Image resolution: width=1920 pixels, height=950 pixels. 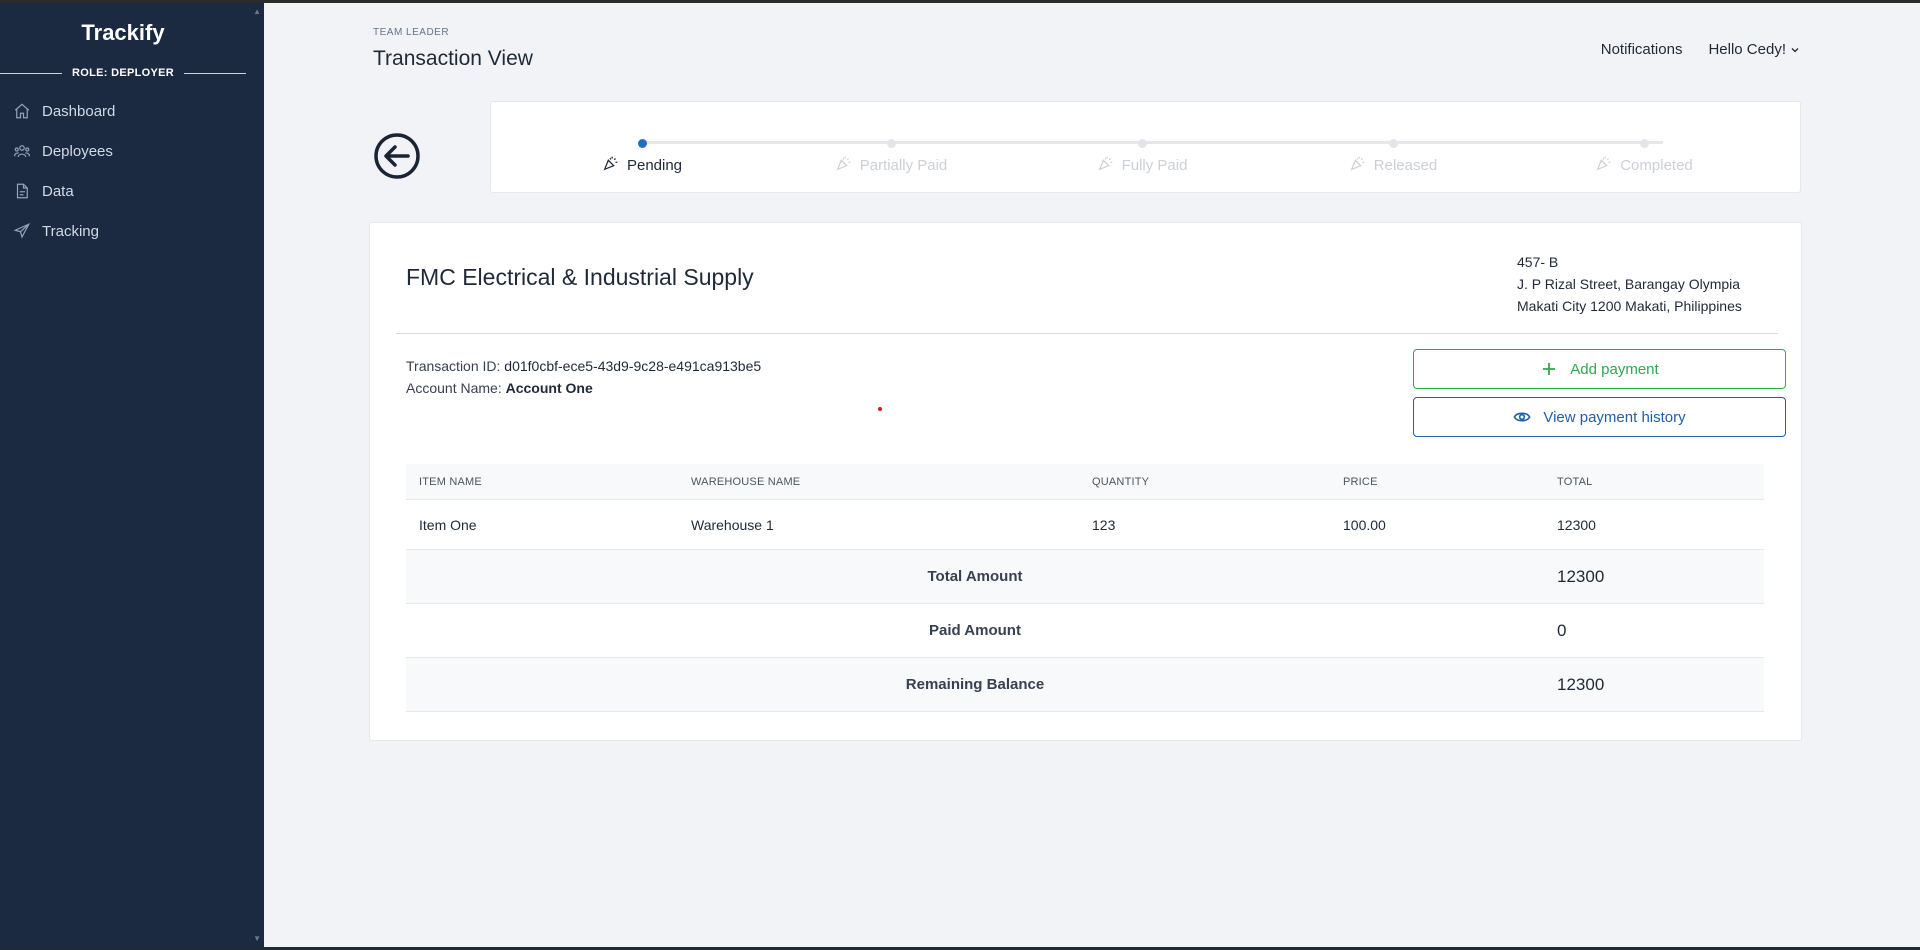 What do you see at coordinates (975, 684) in the screenshot?
I see `remaining-balance-label: Remaining Balance` at bounding box center [975, 684].